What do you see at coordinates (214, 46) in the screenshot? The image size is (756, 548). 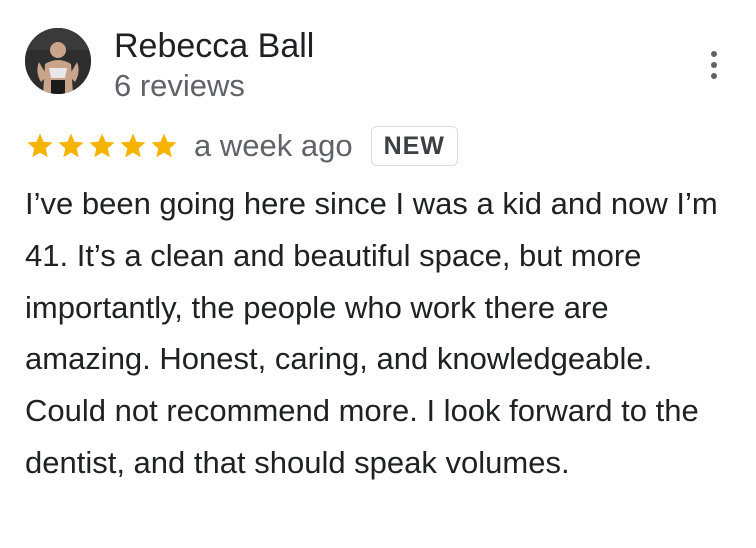 I see `reviewer-name: Rebecca Ball` at bounding box center [214, 46].